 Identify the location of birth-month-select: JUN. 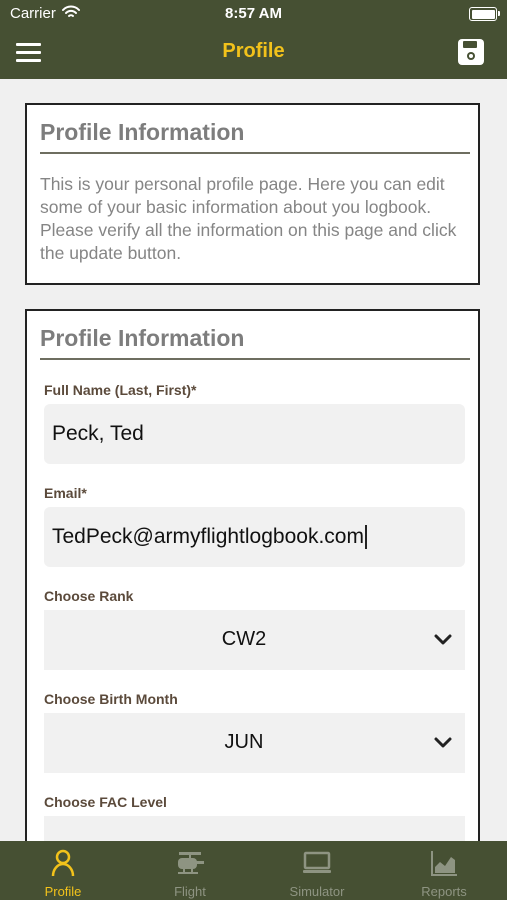
(254, 743).